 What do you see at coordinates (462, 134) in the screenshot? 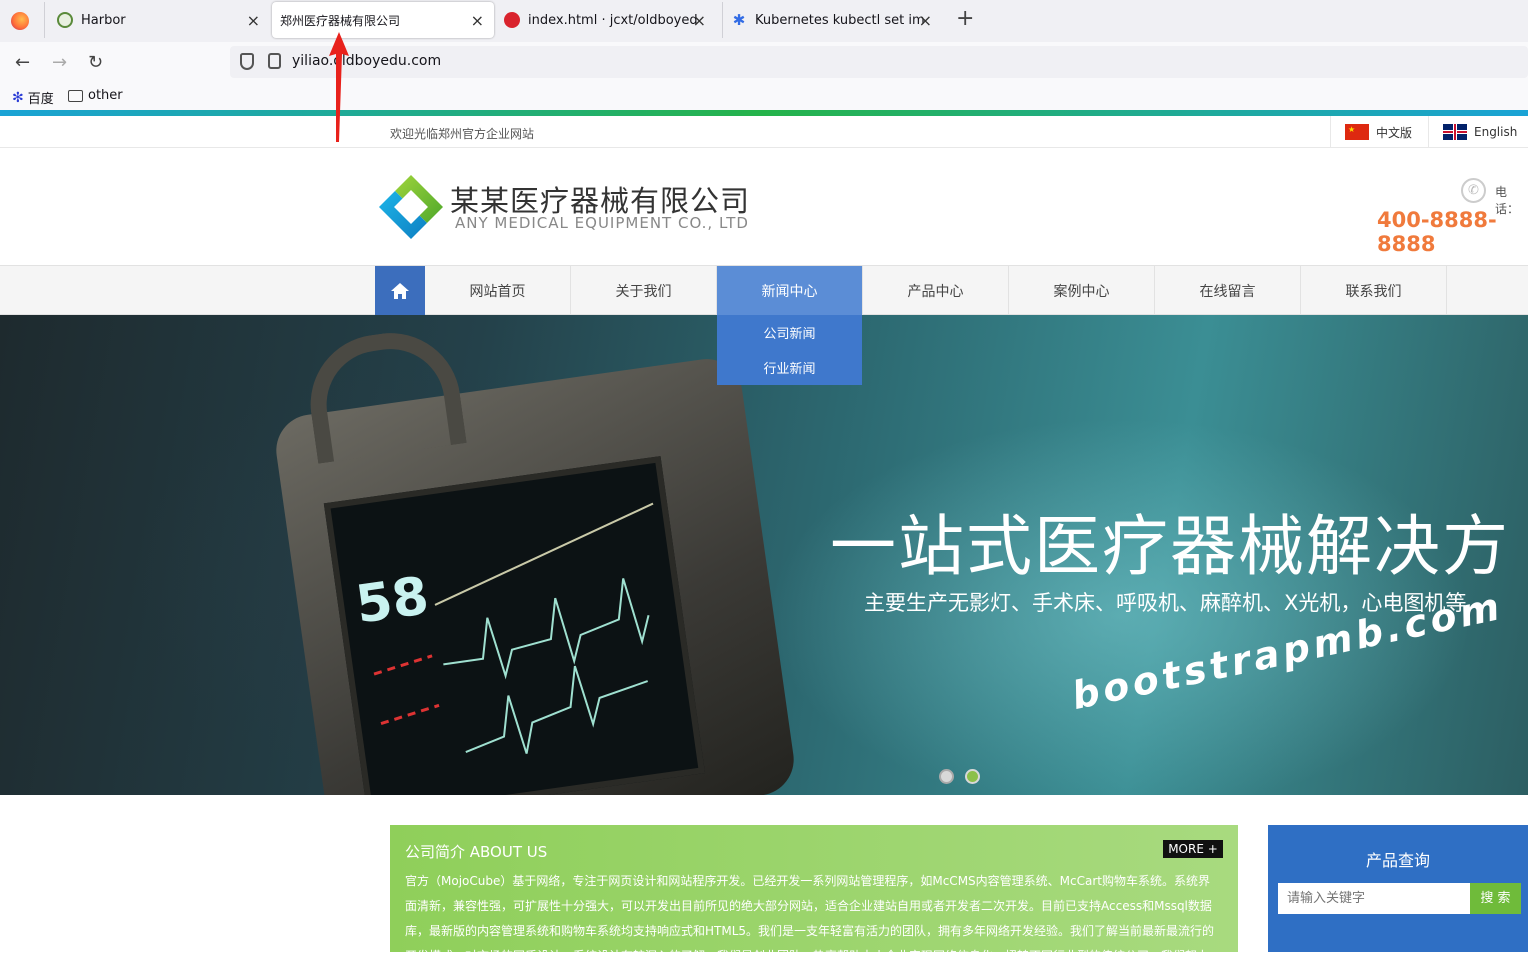
I see `welcome-text: 欢迎光临郑州官方企业网站` at bounding box center [462, 134].